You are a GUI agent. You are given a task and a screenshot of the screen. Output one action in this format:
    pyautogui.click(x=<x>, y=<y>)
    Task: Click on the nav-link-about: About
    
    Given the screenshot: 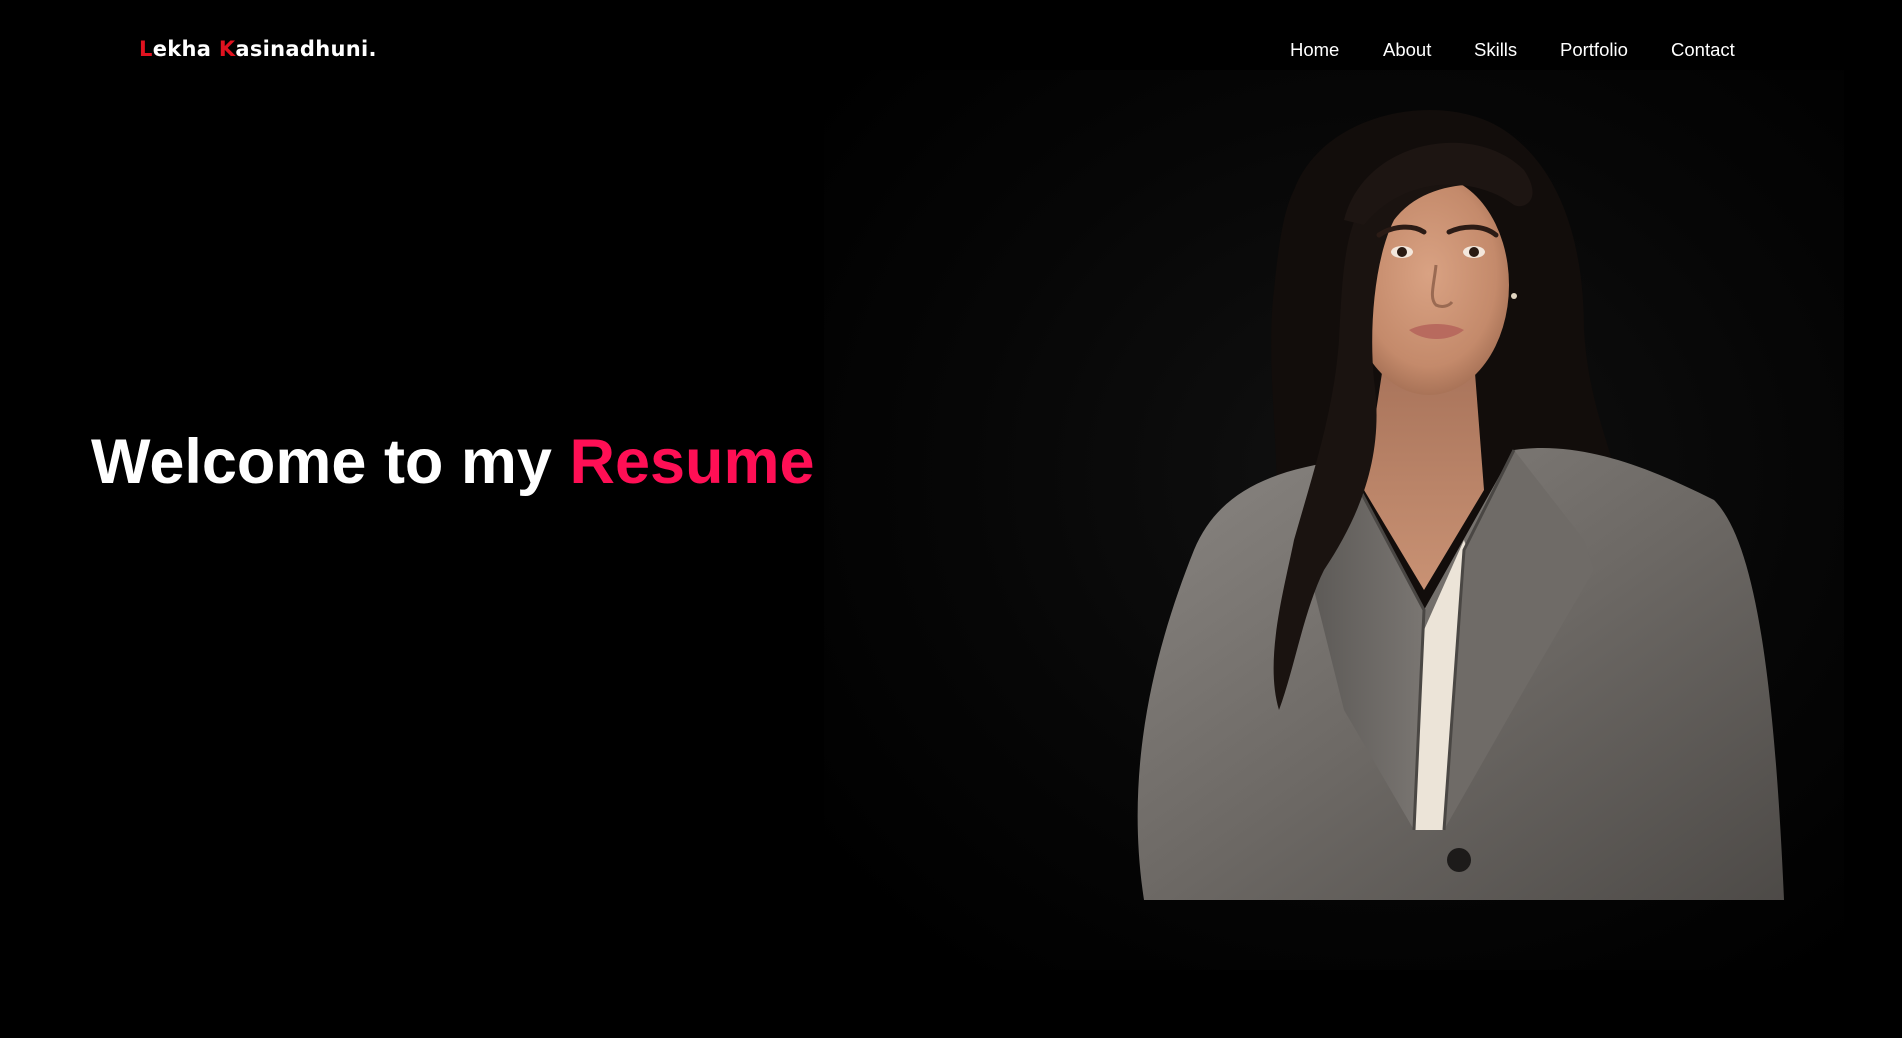 What is the action you would take?
    pyautogui.click(x=1407, y=50)
    